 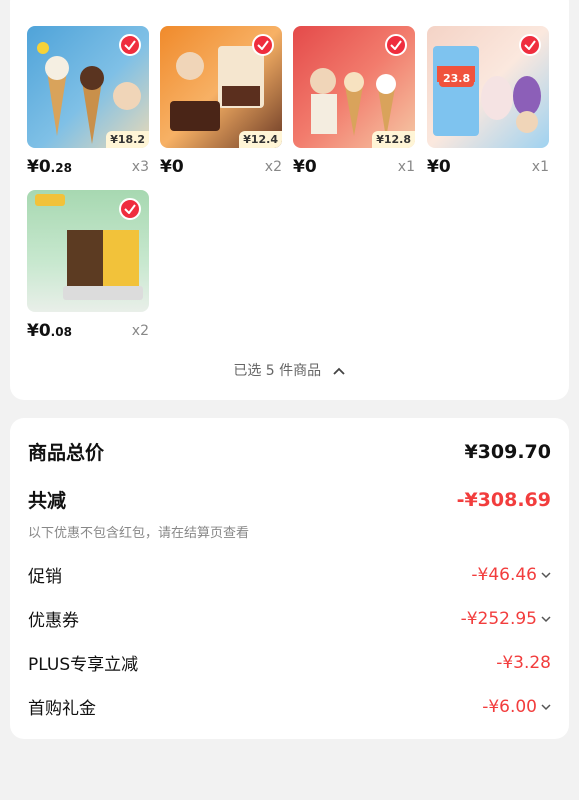 I want to click on selected-count-toggle: 已选 5 件商品, so click(x=289, y=370).